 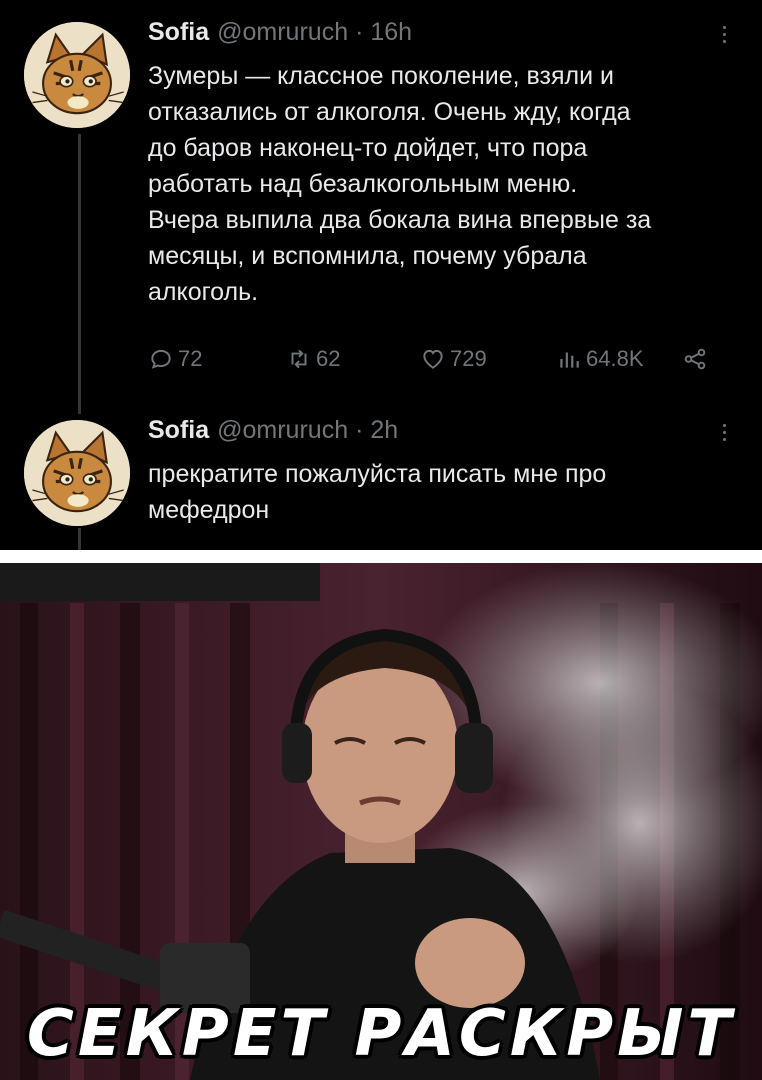 I want to click on reply-icon, so click(x=161, y=359).